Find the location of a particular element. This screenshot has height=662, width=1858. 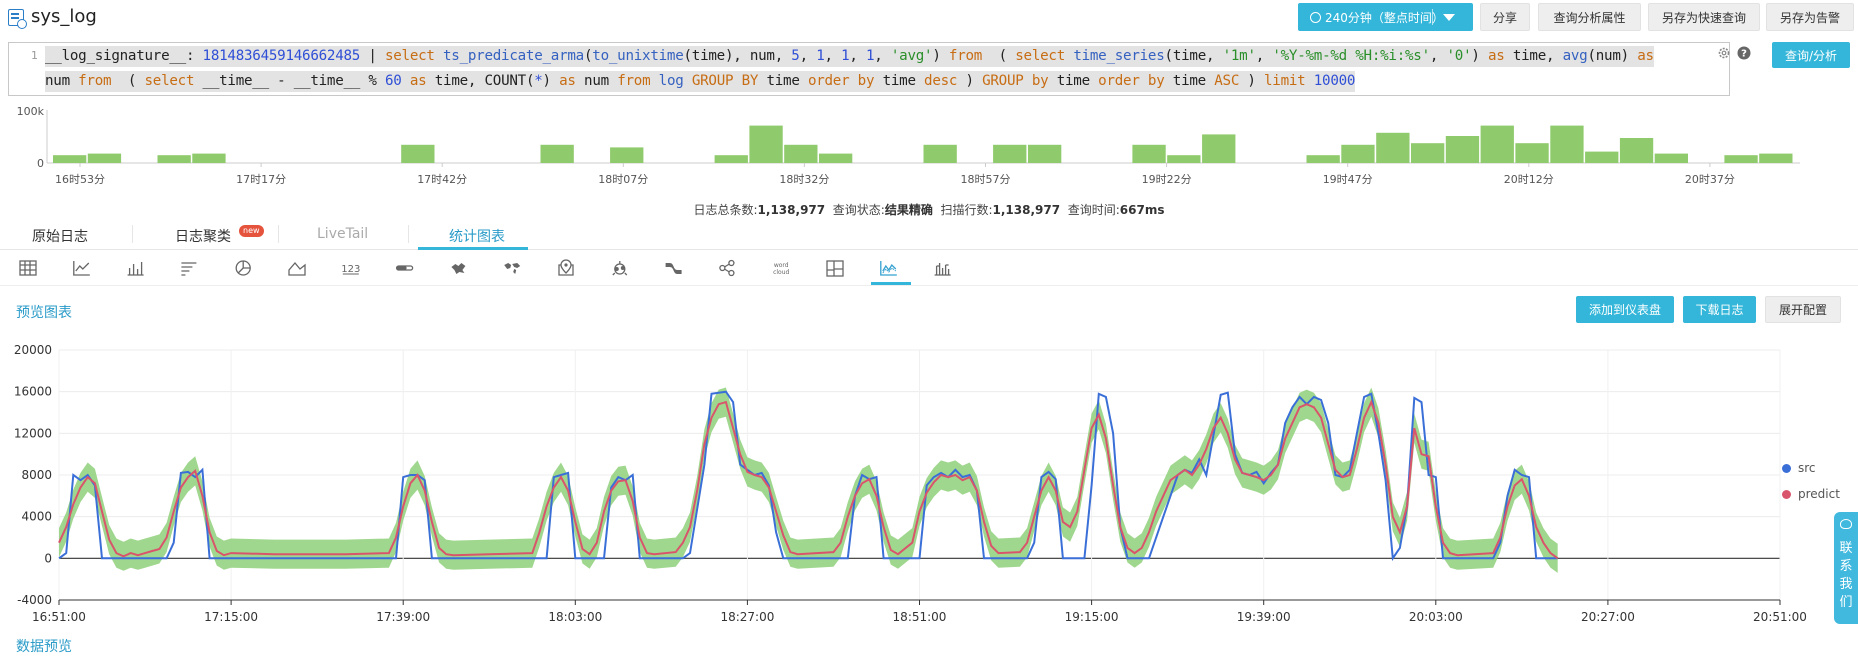

location-map-icon is located at coordinates (566, 267).